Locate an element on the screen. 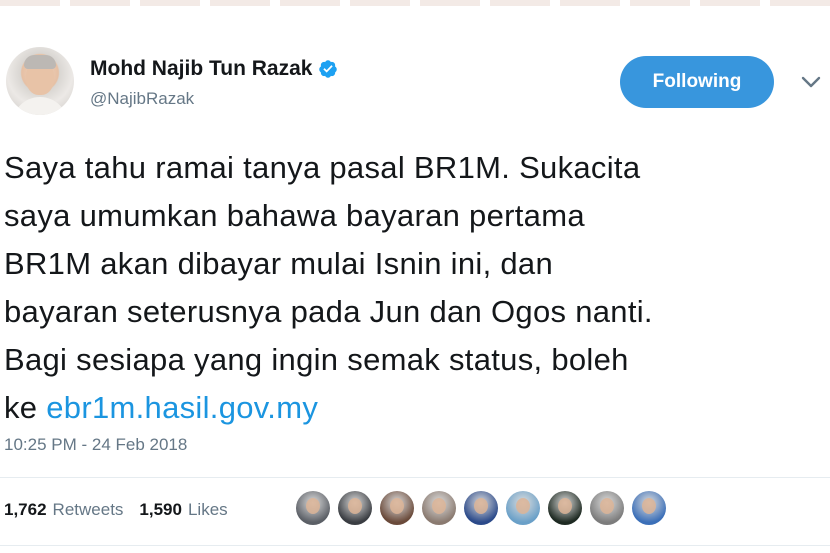  retweets-label: Retweets is located at coordinates (88, 509).